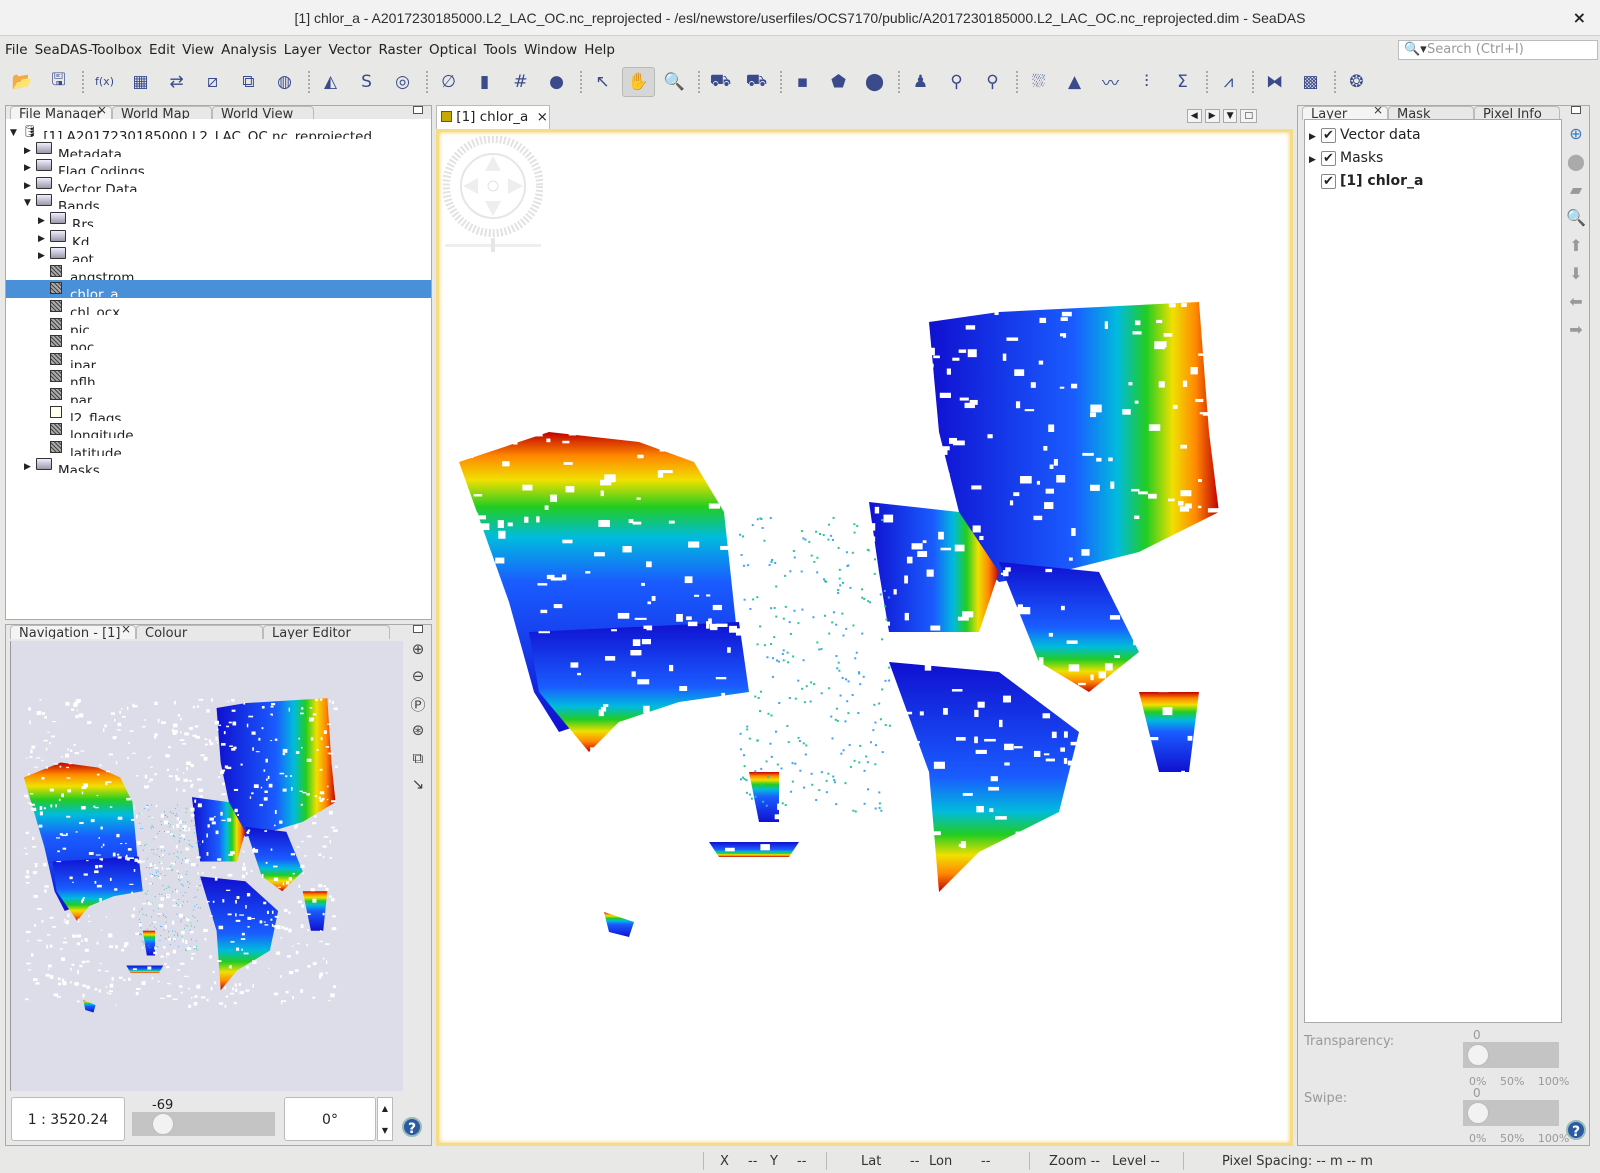 This screenshot has width=1600, height=1173. Describe the element at coordinates (218, 237) in the screenshot. I see `tree-item-kd: ▶ Kd` at that location.